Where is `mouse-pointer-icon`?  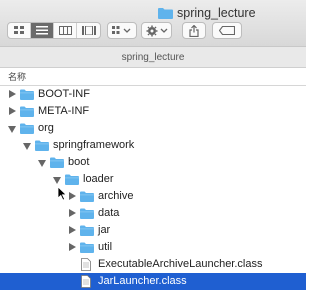 mouse-pointer-icon is located at coordinates (62, 193).